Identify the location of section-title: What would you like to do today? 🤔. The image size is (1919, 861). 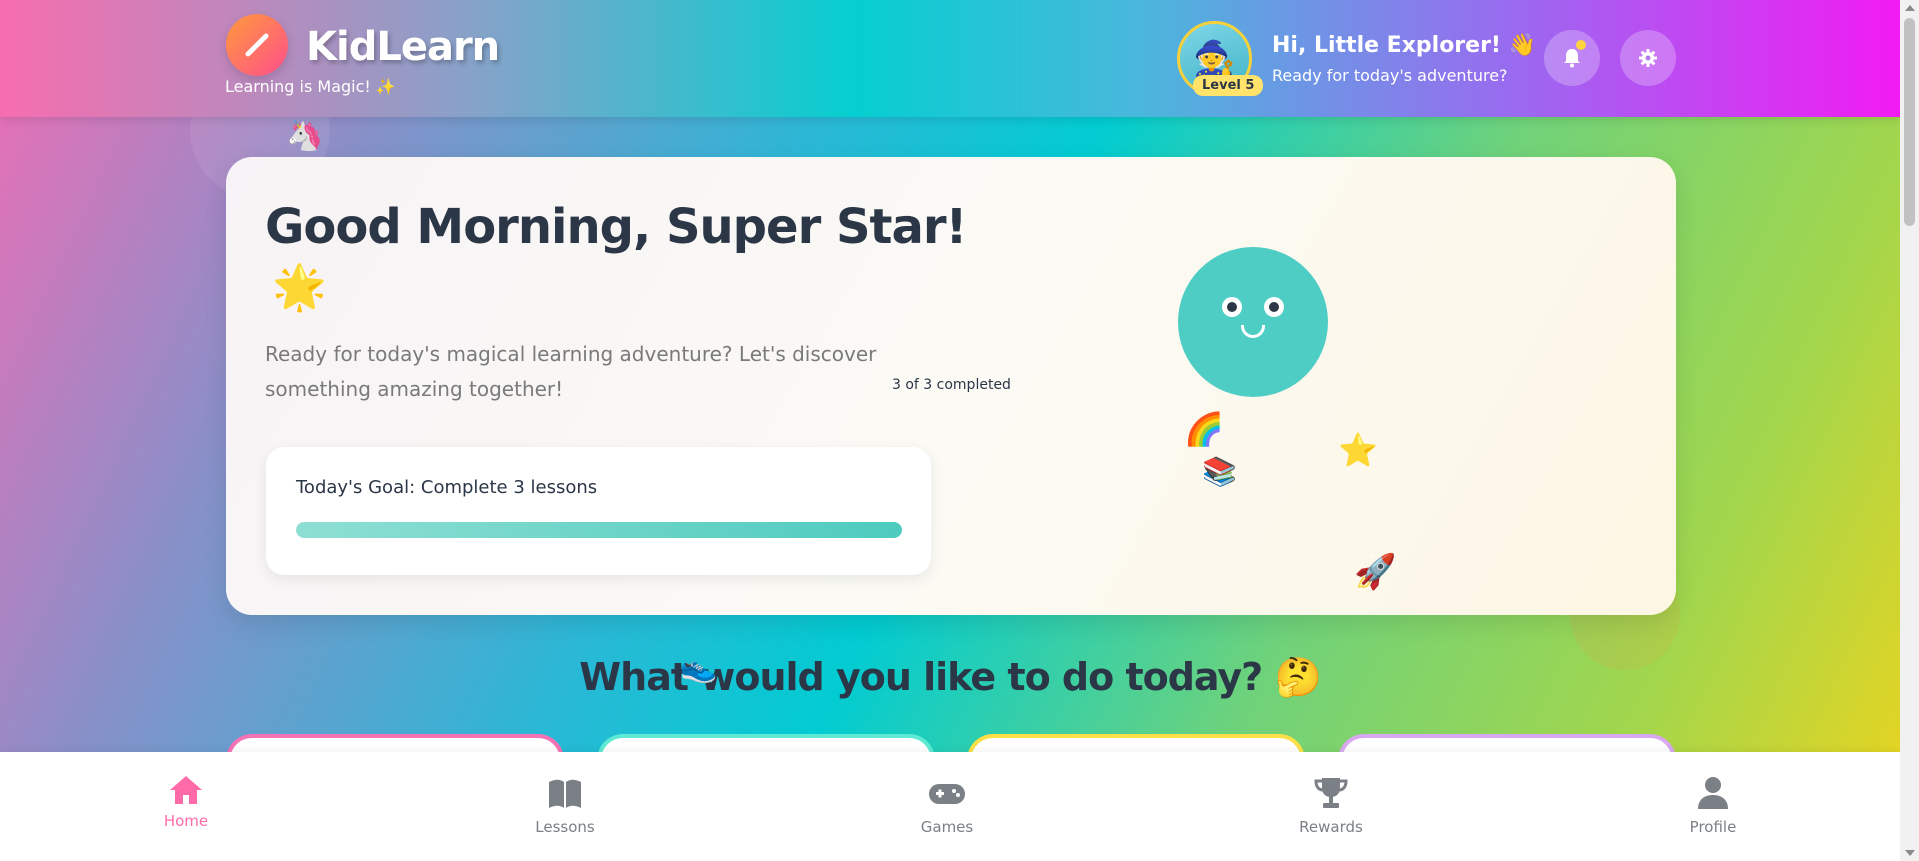
(950, 677).